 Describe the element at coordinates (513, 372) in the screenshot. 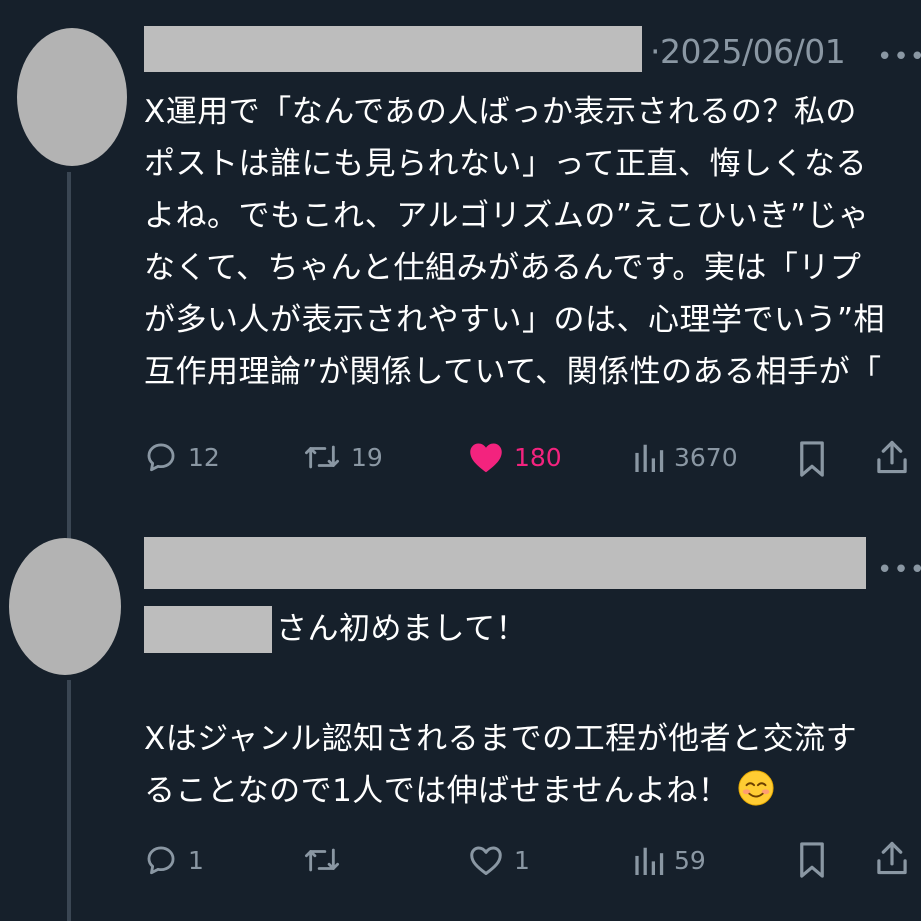

I see `text-line: 互作用理論”が関係していて、関係性のある相手が「` at that location.